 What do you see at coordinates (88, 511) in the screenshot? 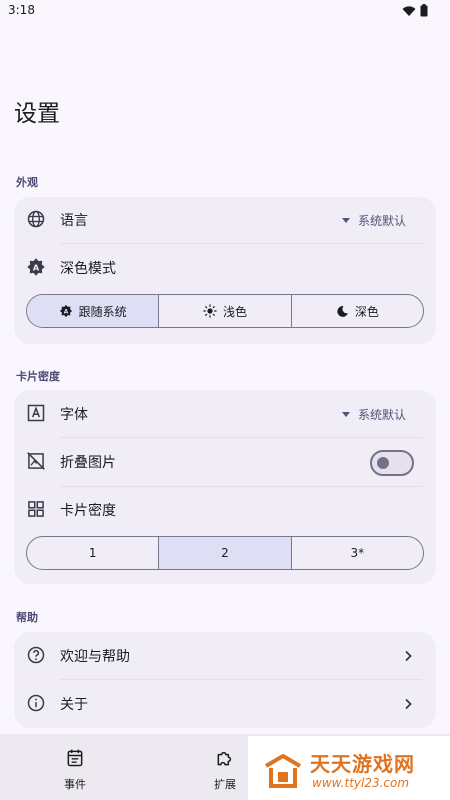
I see `density-label: 卡片密度` at bounding box center [88, 511].